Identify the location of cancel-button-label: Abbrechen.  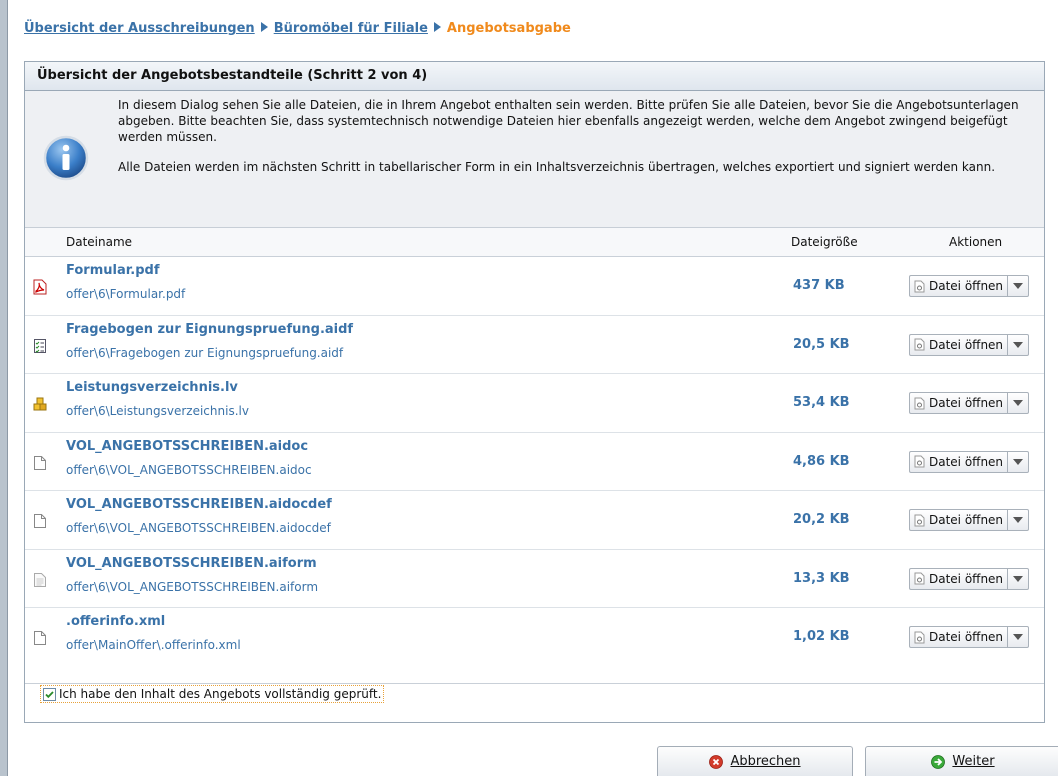
(765, 761).